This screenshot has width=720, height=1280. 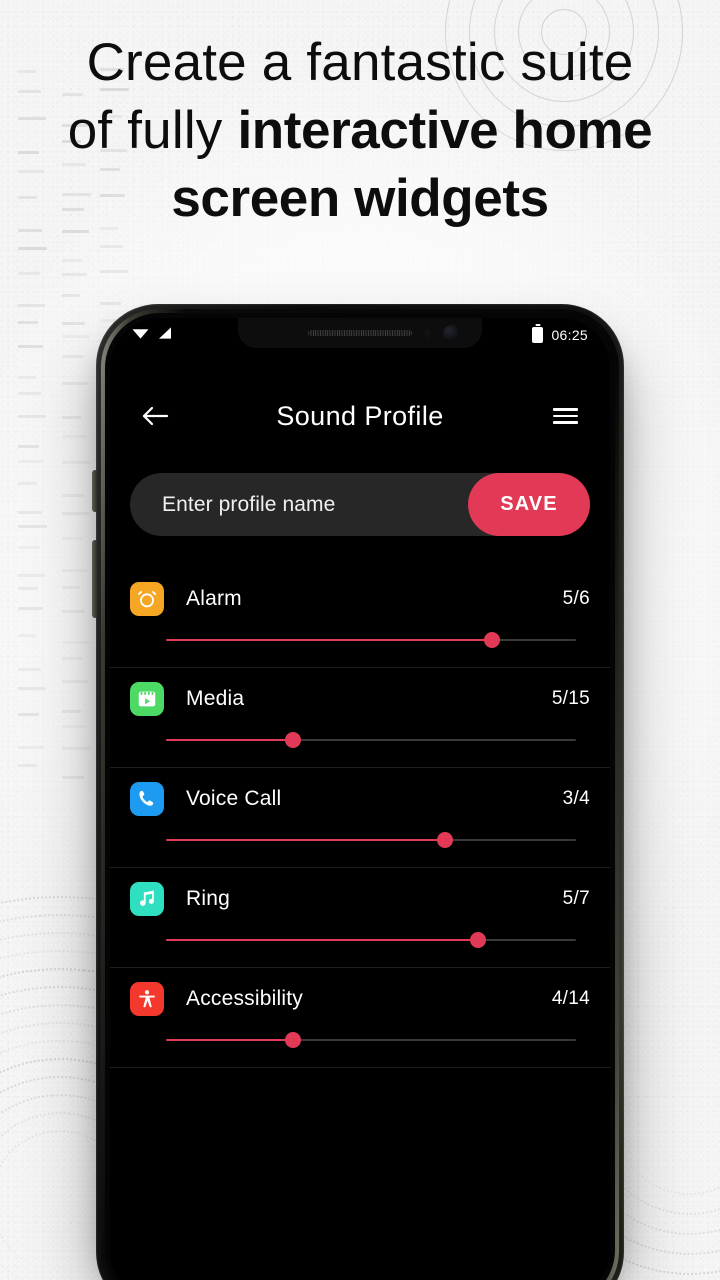 What do you see at coordinates (315, 504) in the screenshot?
I see `profile-name-input` at bounding box center [315, 504].